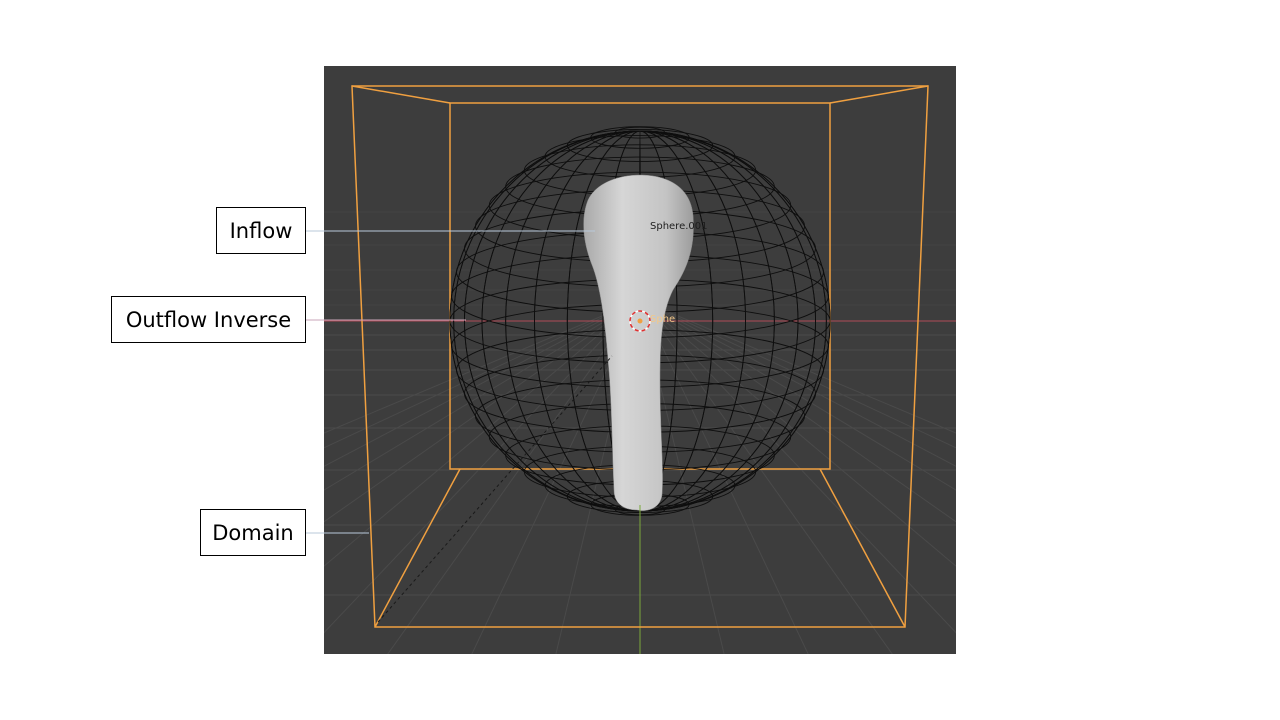  What do you see at coordinates (662, 319) in the screenshot?
I see `object-label-sphere: Sphe` at bounding box center [662, 319].